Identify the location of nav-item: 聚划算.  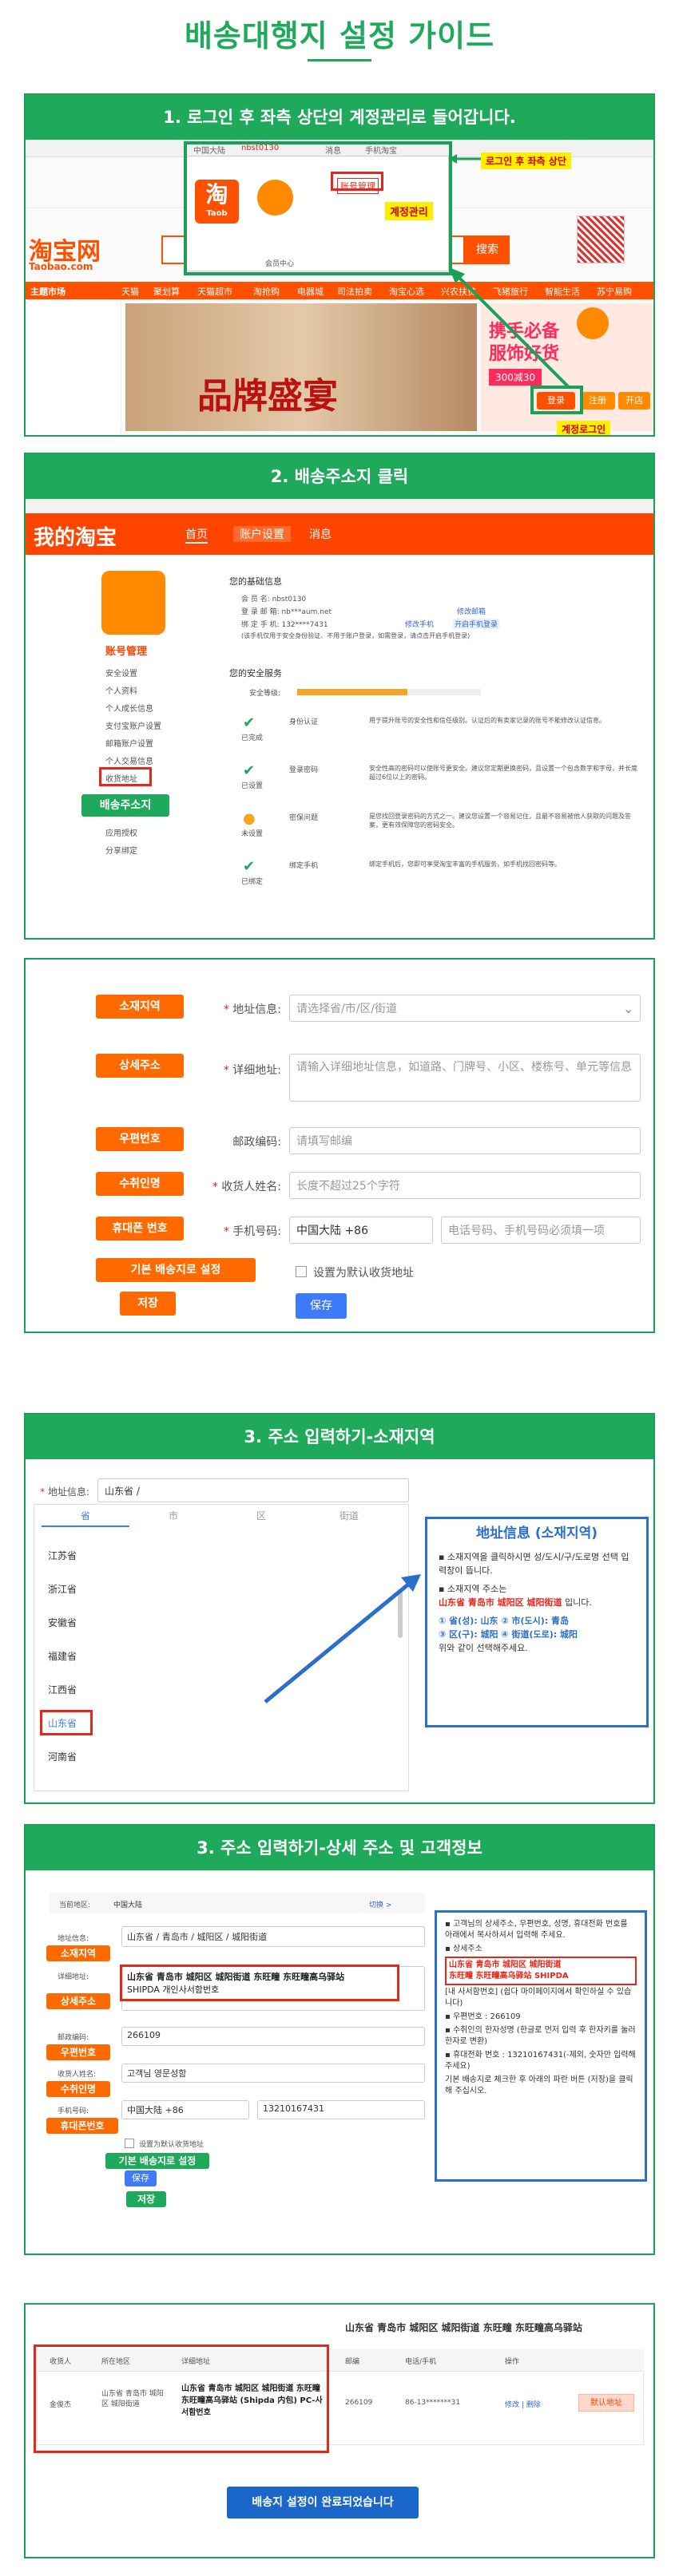
(166, 292).